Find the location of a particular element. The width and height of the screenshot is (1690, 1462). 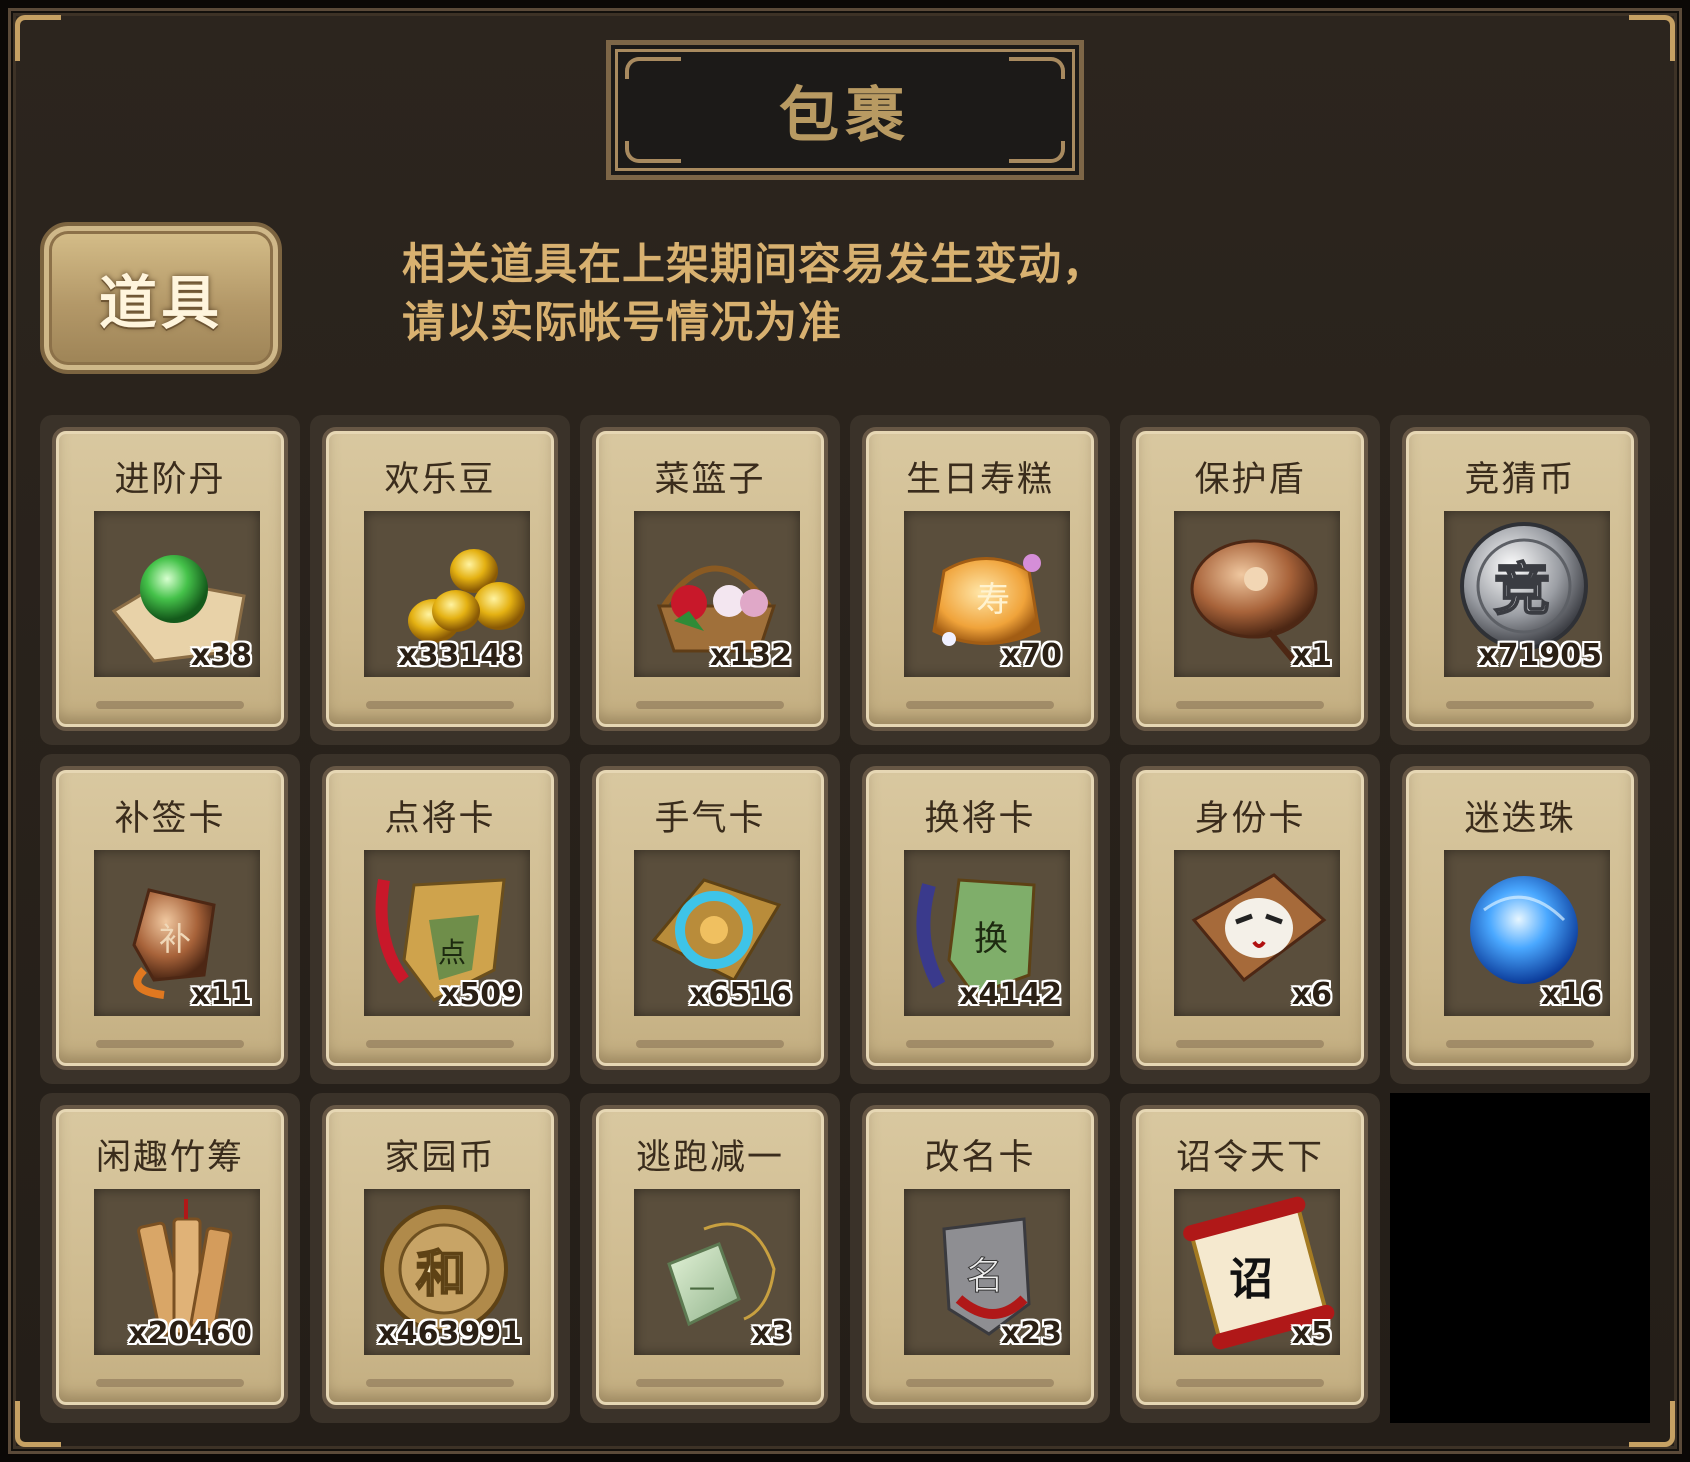

item-slot: 身份卡 x6 is located at coordinates (1250, 919).